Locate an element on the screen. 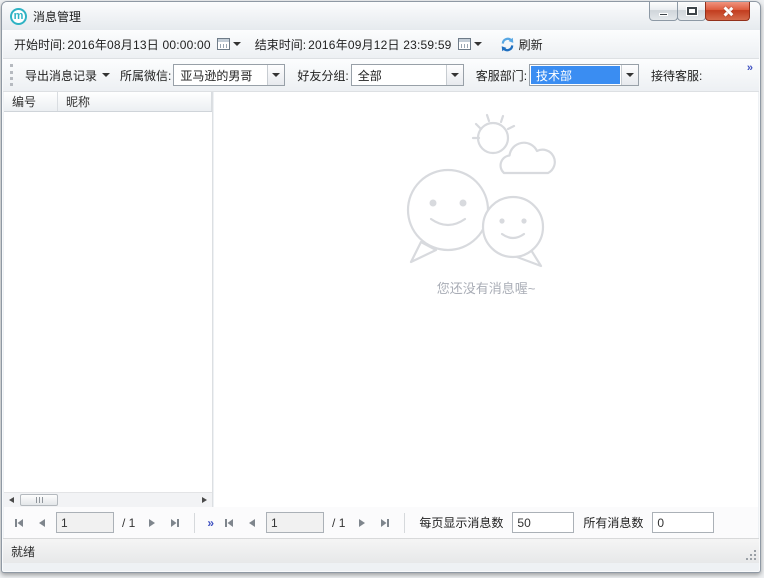  end-date-picker-button is located at coordinates (469, 44).